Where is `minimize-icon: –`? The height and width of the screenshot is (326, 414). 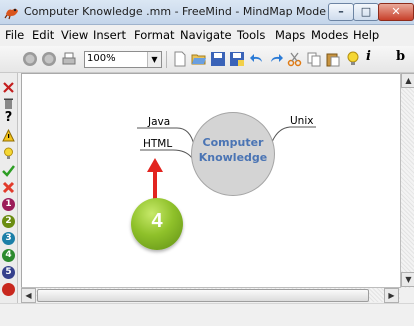
minimize-icon: – is located at coordinates (341, 11).